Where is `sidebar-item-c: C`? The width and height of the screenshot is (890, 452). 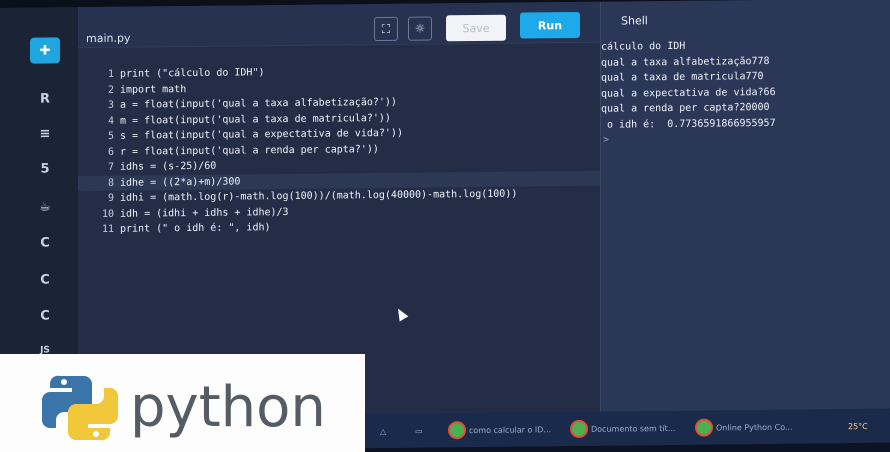
sidebar-item-c: C is located at coordinates (45, 242).